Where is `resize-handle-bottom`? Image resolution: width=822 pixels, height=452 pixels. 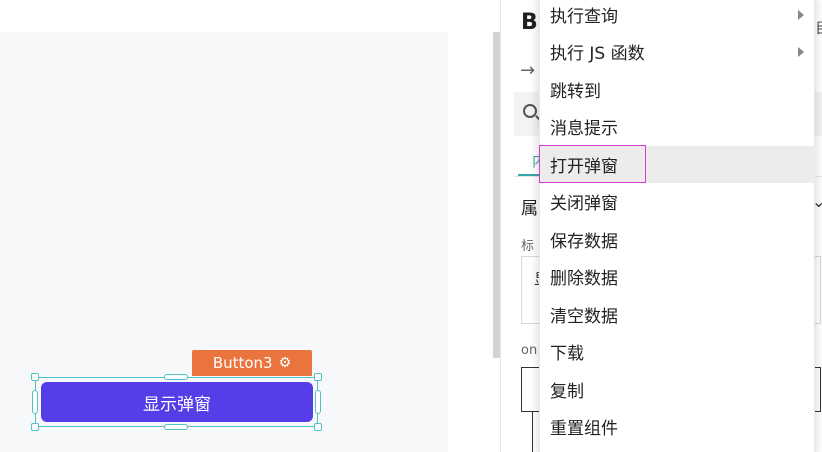
resize-handle-bottom is located at coordinates (176, 427).